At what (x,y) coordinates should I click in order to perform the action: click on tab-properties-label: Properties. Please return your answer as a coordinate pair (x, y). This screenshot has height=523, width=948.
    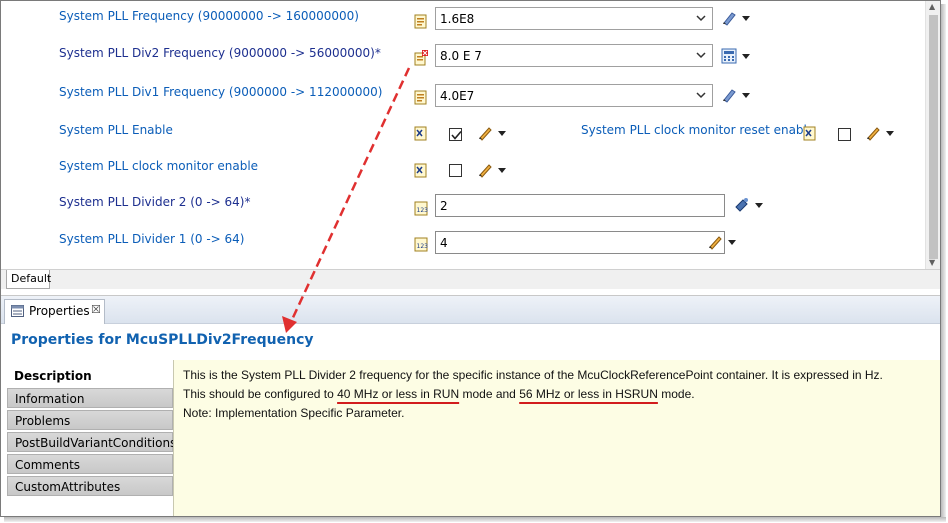
    Looking at the image, I should click on (59, 311).